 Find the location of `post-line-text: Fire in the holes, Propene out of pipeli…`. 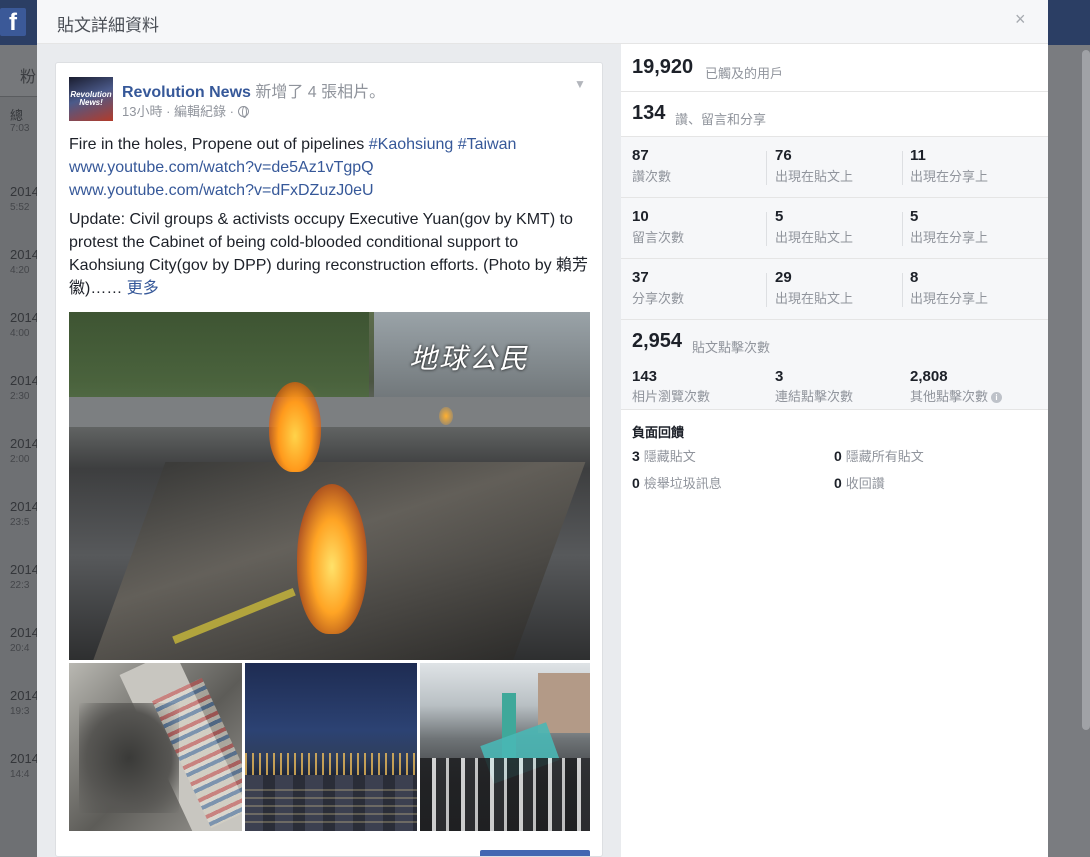

post-line-text: Fire in the holes, Propene out of pipeli… is located at coordinates (219, 144).